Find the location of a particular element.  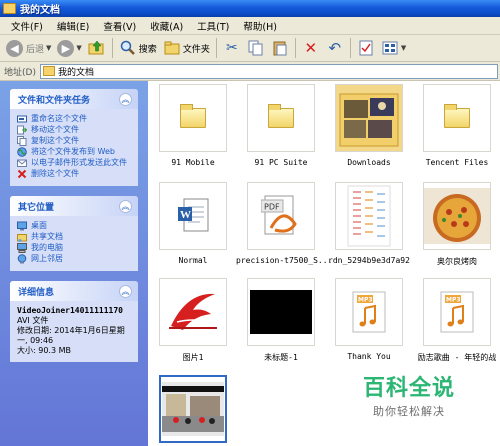

pdf-icon: PDF is located at coordinates (279, 215).